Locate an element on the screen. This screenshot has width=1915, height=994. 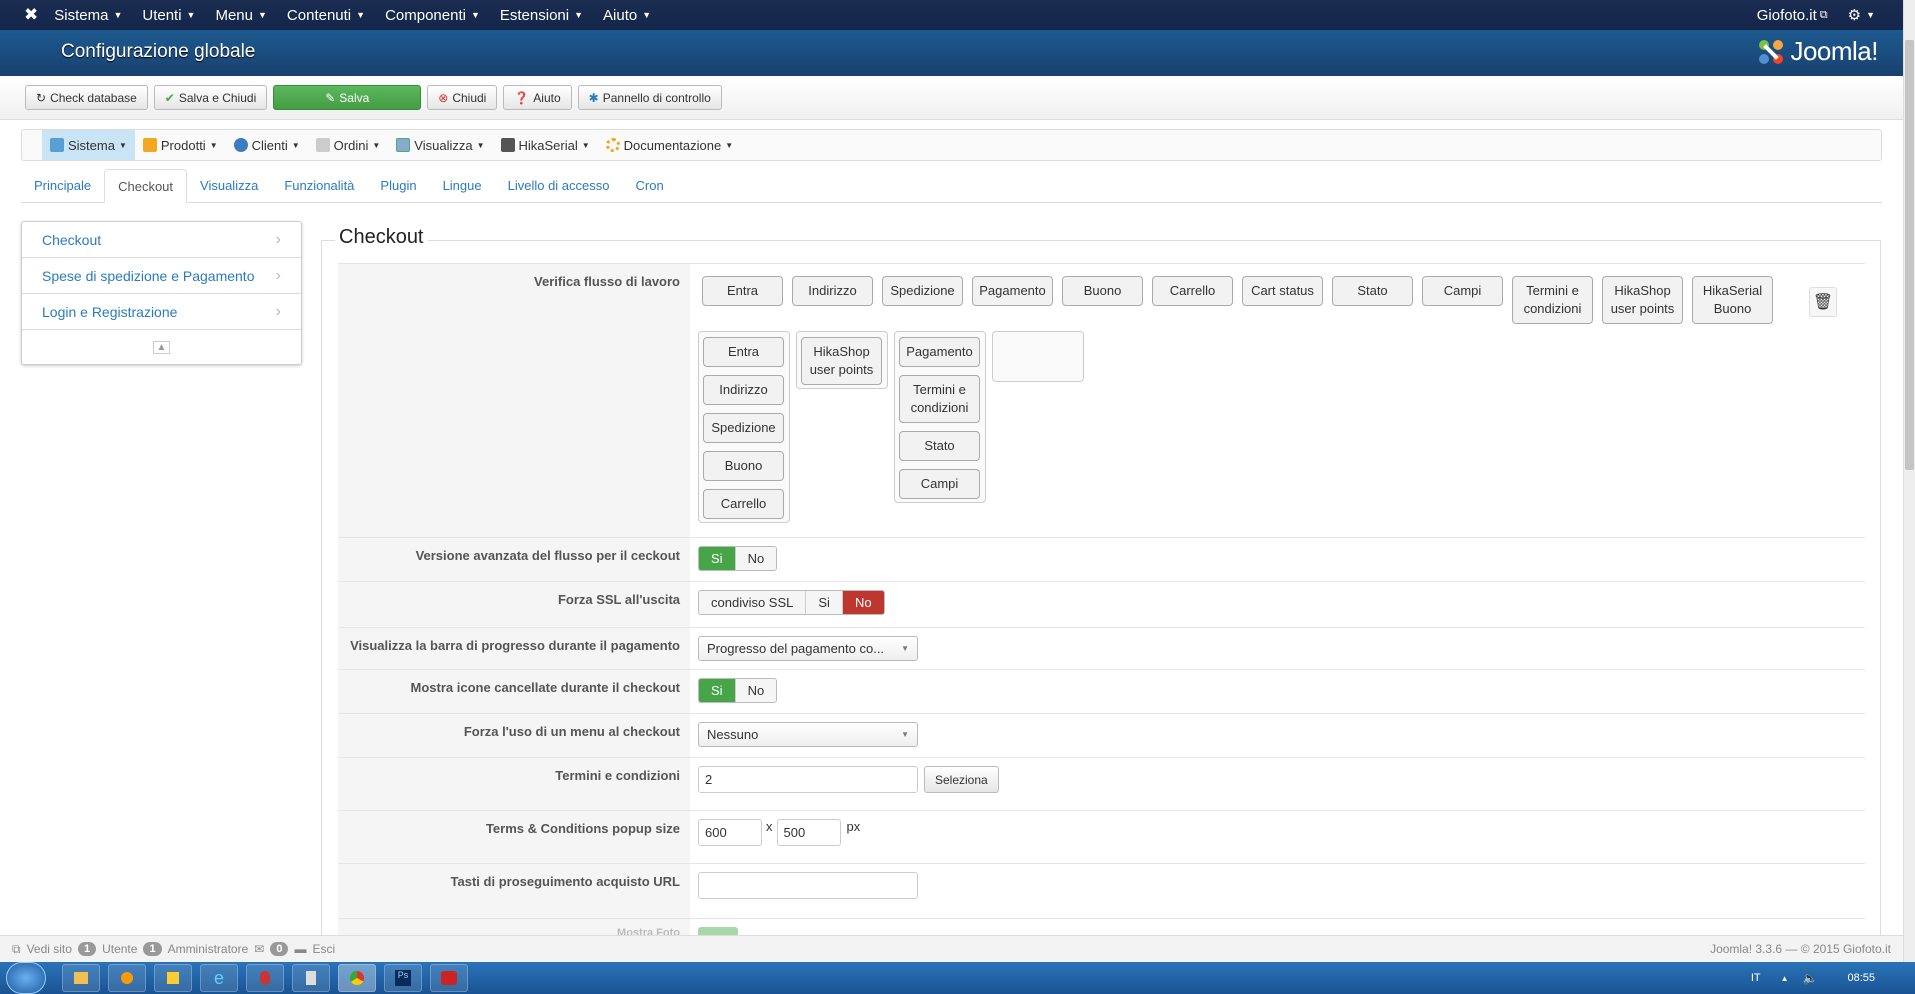
advanced-workflow-toggle: Si No is located at coordinates (738, 558).